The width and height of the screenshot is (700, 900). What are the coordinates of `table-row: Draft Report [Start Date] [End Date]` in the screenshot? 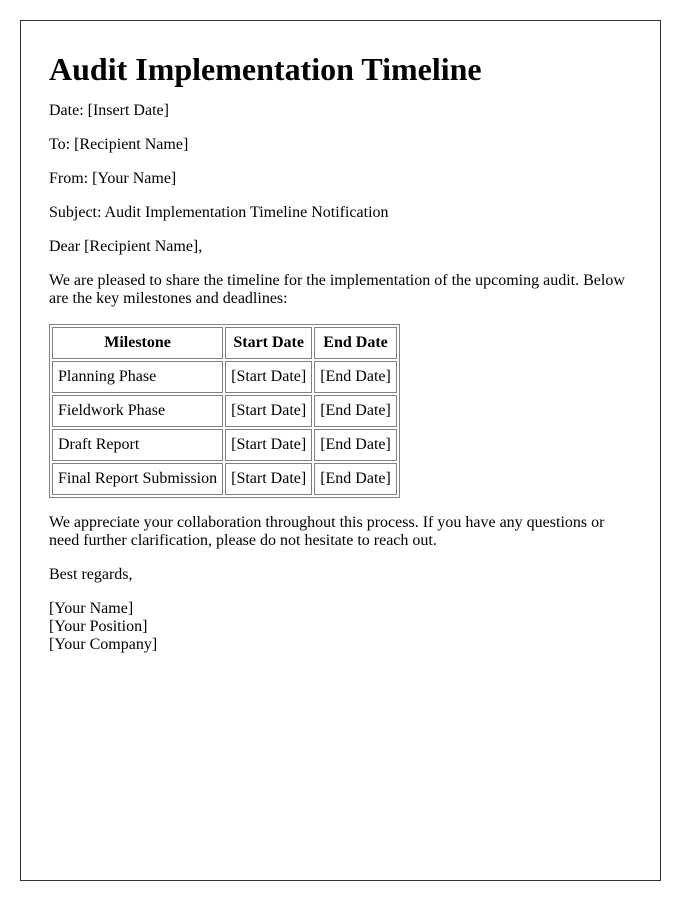 It's located at (224, 445).